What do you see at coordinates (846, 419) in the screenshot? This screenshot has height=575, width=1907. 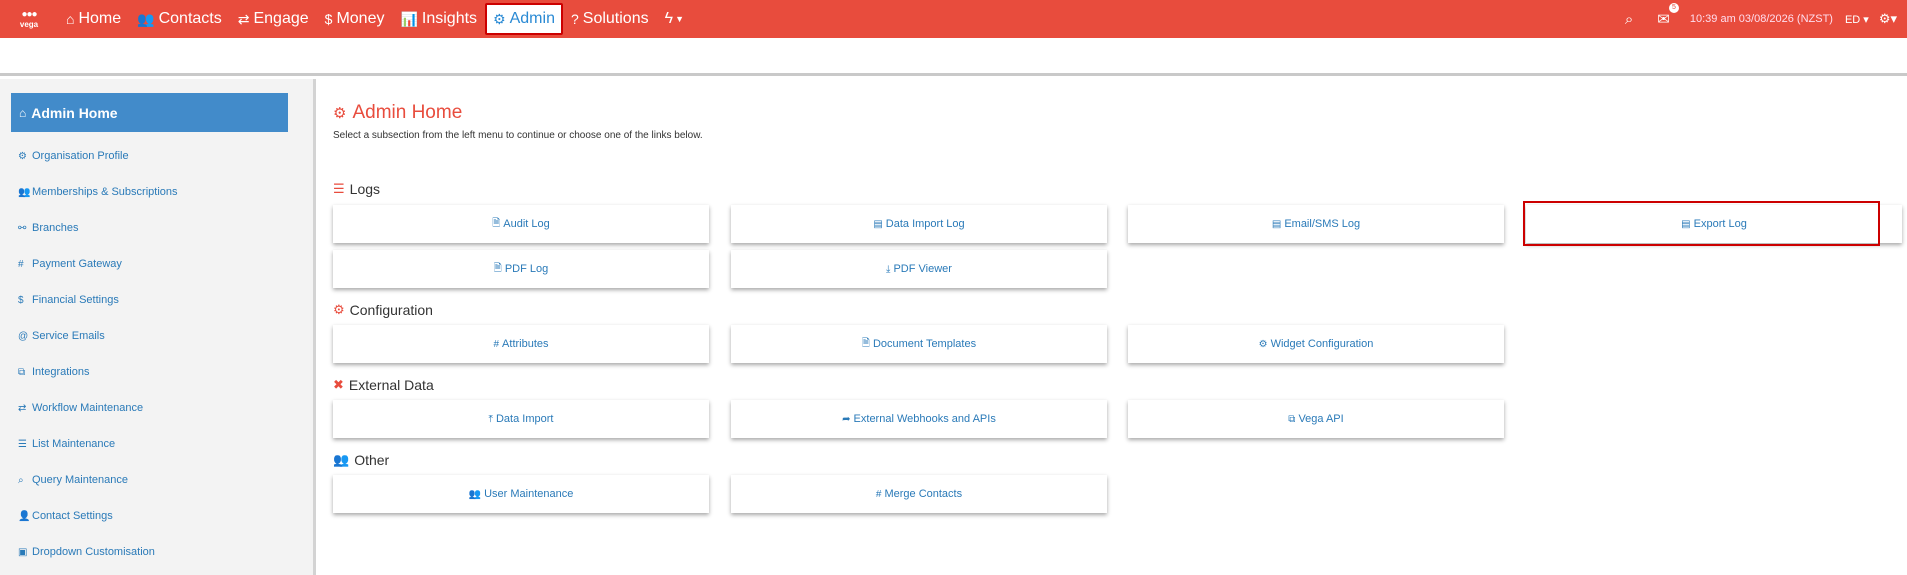 I see `share-icon: ➦` at bounding box center [846, 419].